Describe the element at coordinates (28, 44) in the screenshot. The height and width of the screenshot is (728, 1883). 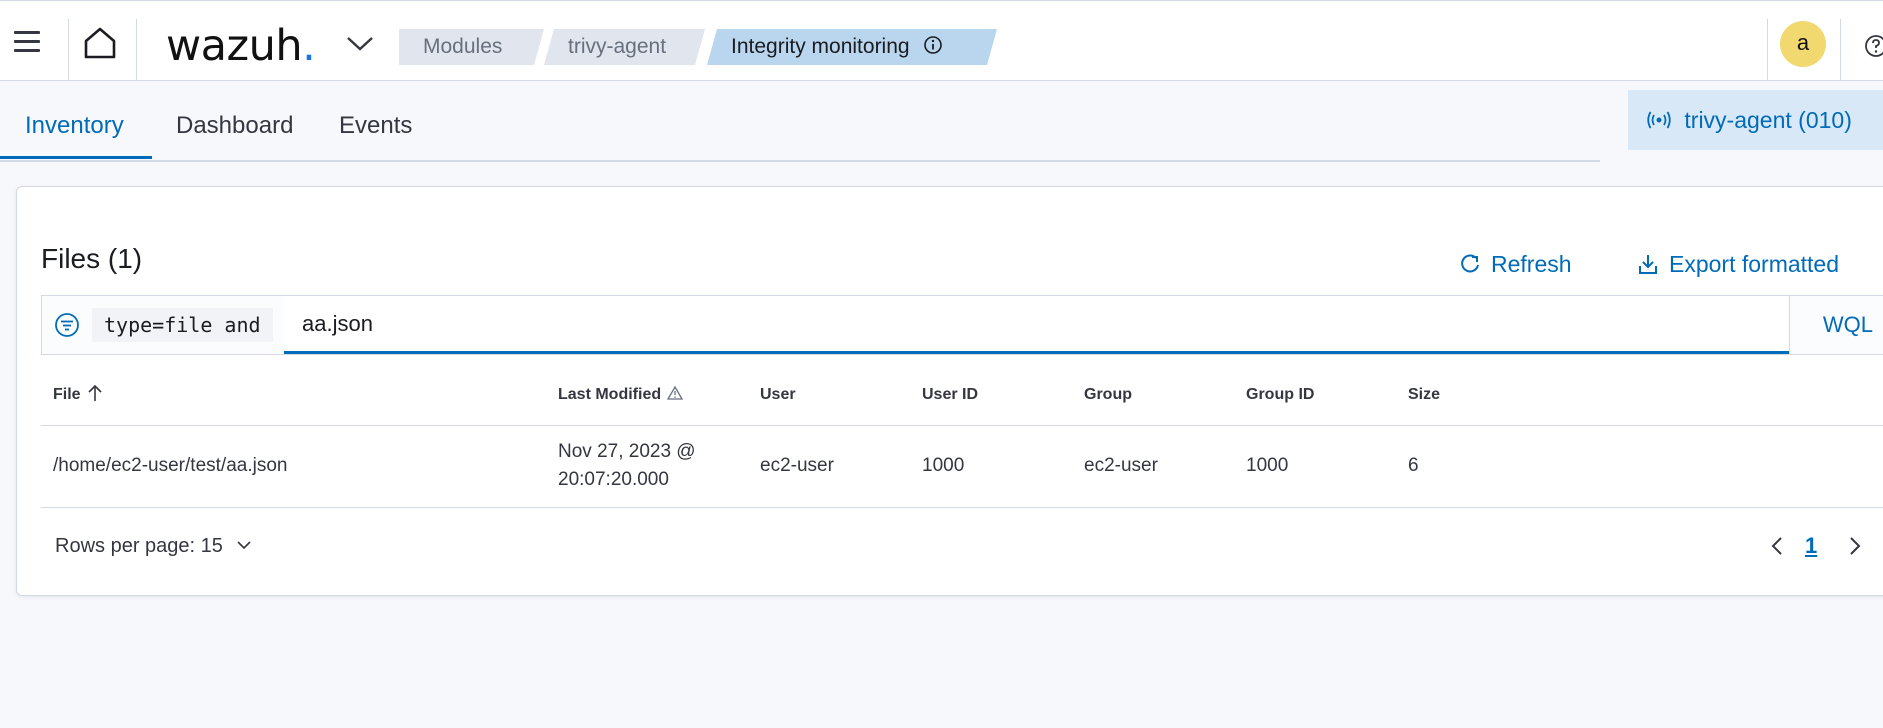
I see `menu-hamburger-icon` at that location.